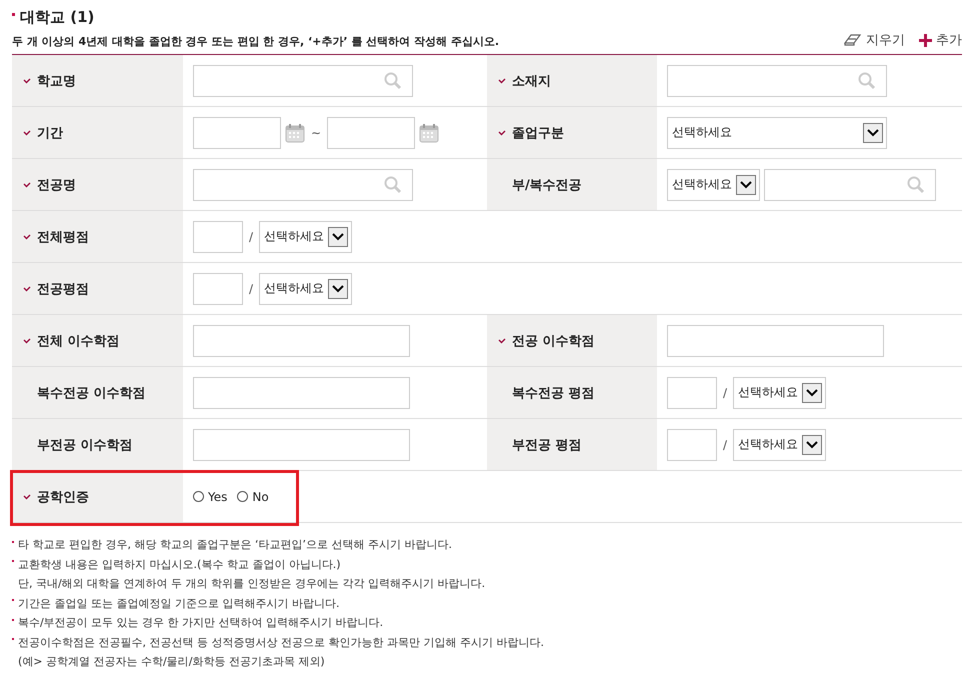 This screenshot has width=969, height=677. I want to click on radio-option: Yes, so click(210, 497).